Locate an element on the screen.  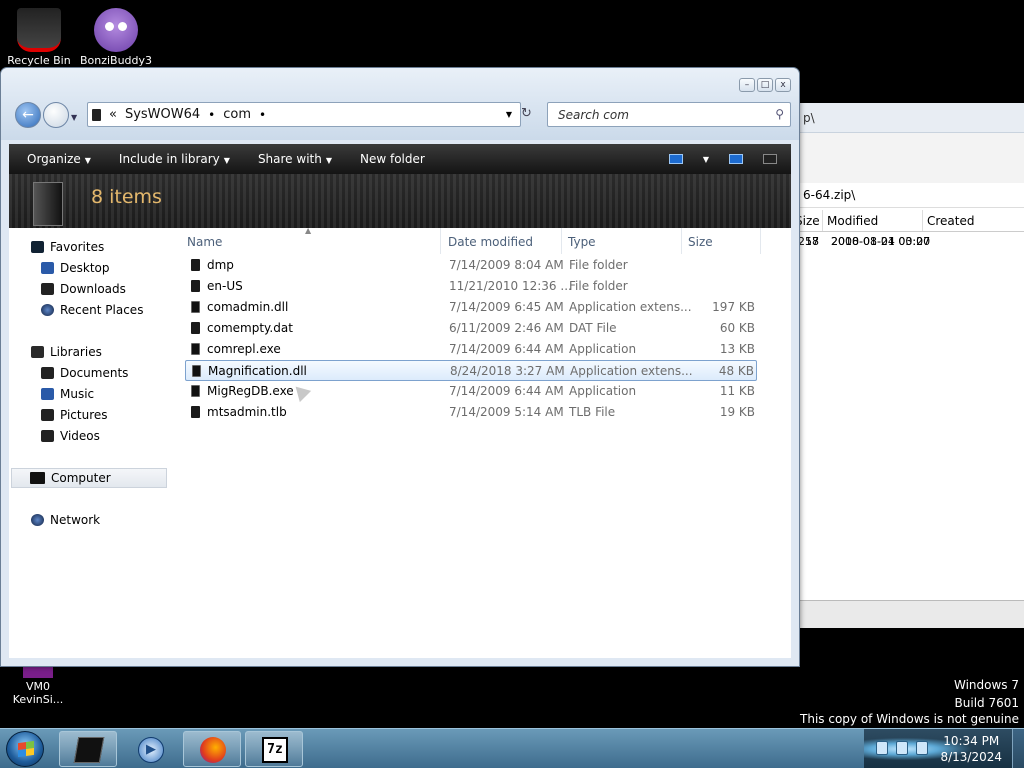
file-type: File folder is located at coordinates (598, 265).